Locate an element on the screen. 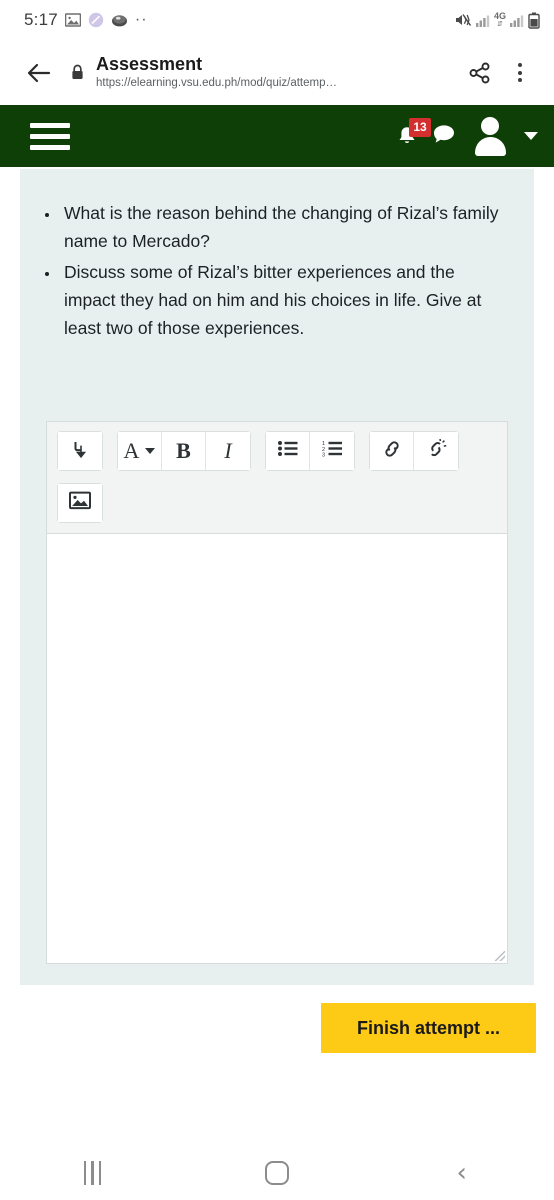 This screenshot has height=1200, width=554. browser-circle-icon is located at coordinates (96, 20).